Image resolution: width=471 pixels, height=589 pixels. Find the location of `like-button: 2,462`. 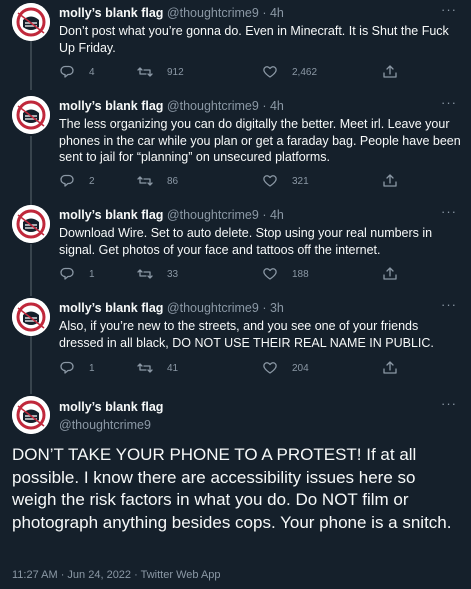

like-button: 2,462 is located at coordinates (289, 72).